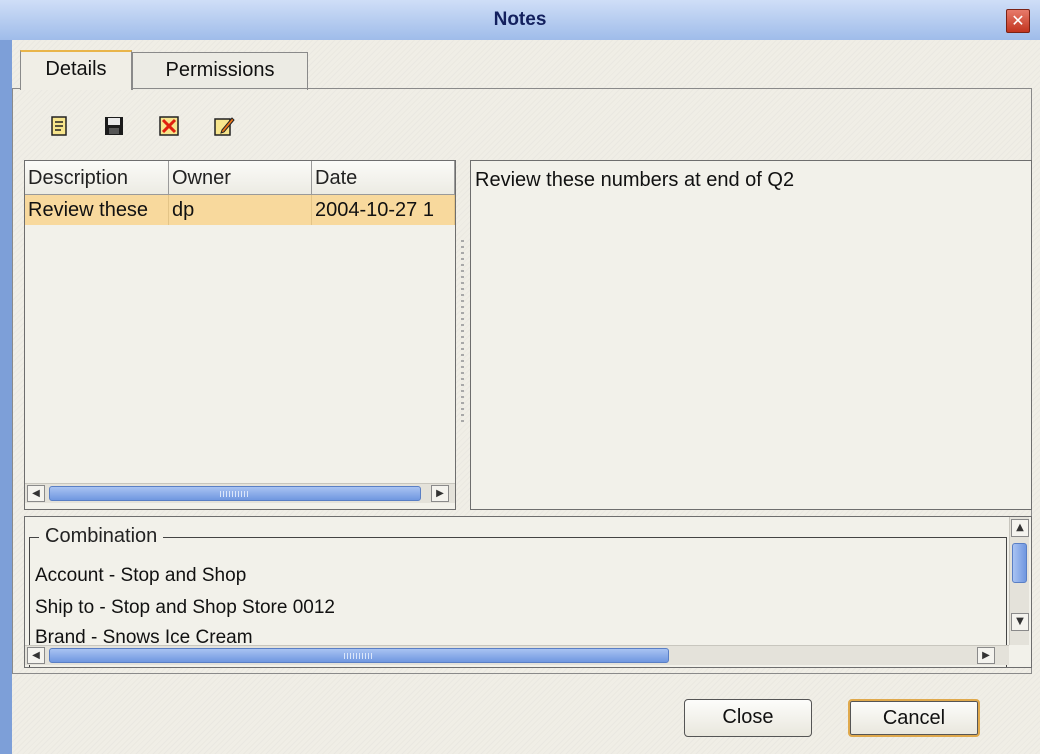 This screenshot has height=754, width=1040. I want to click on notes-table-hscrollbar: ◀ ▶, so click(240, 493).